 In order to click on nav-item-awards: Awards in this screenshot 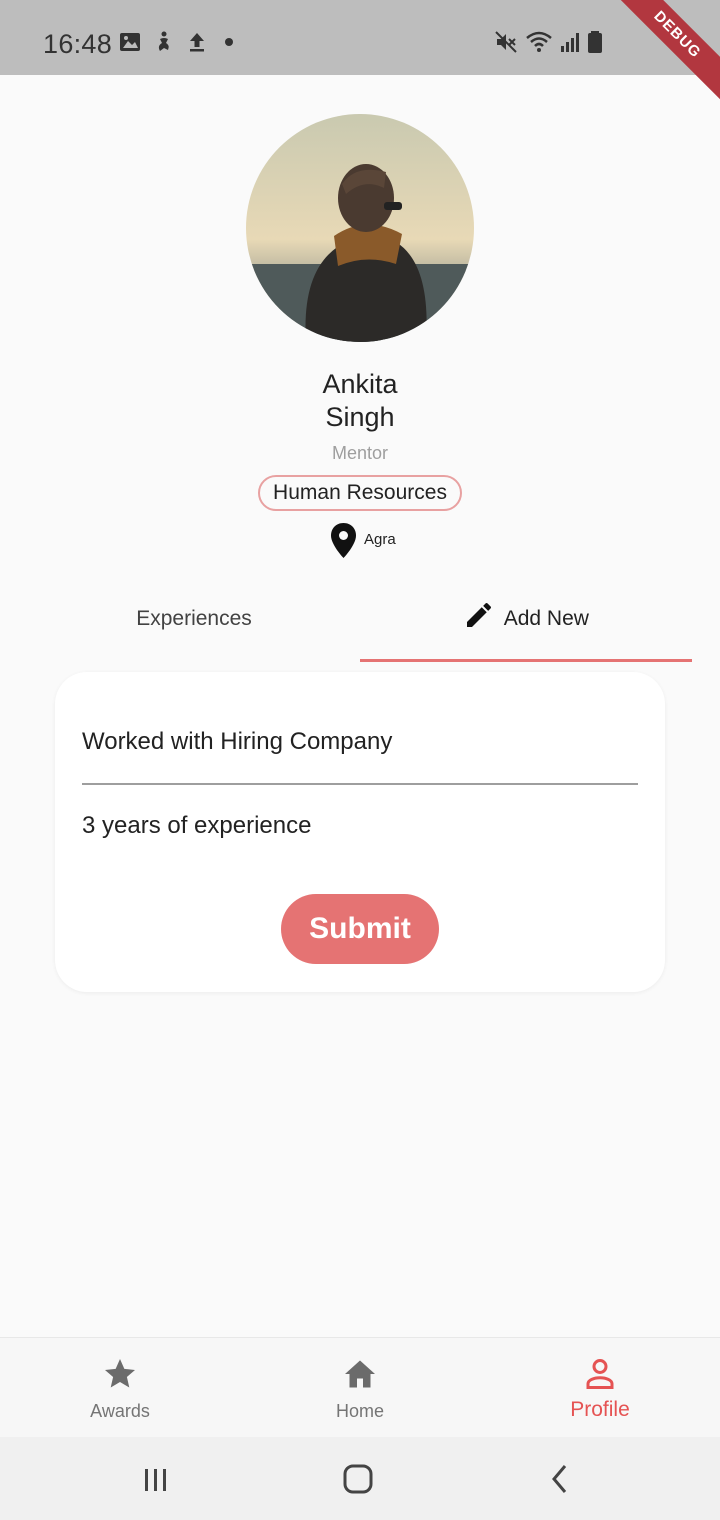, I will do `click(120, 1388)`.